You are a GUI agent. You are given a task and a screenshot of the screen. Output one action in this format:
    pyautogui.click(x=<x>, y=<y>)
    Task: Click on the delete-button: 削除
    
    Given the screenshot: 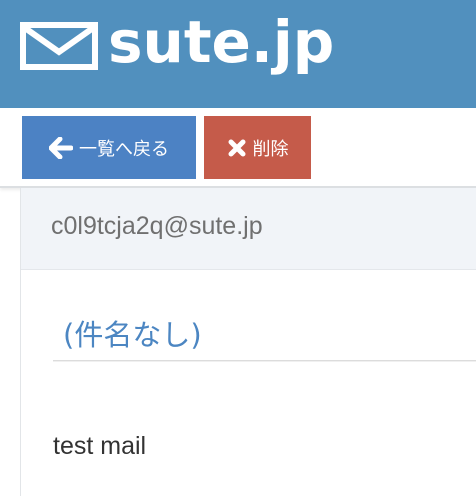 What is the action you would take?
    pyautogui.click(x=257, y=147)
    